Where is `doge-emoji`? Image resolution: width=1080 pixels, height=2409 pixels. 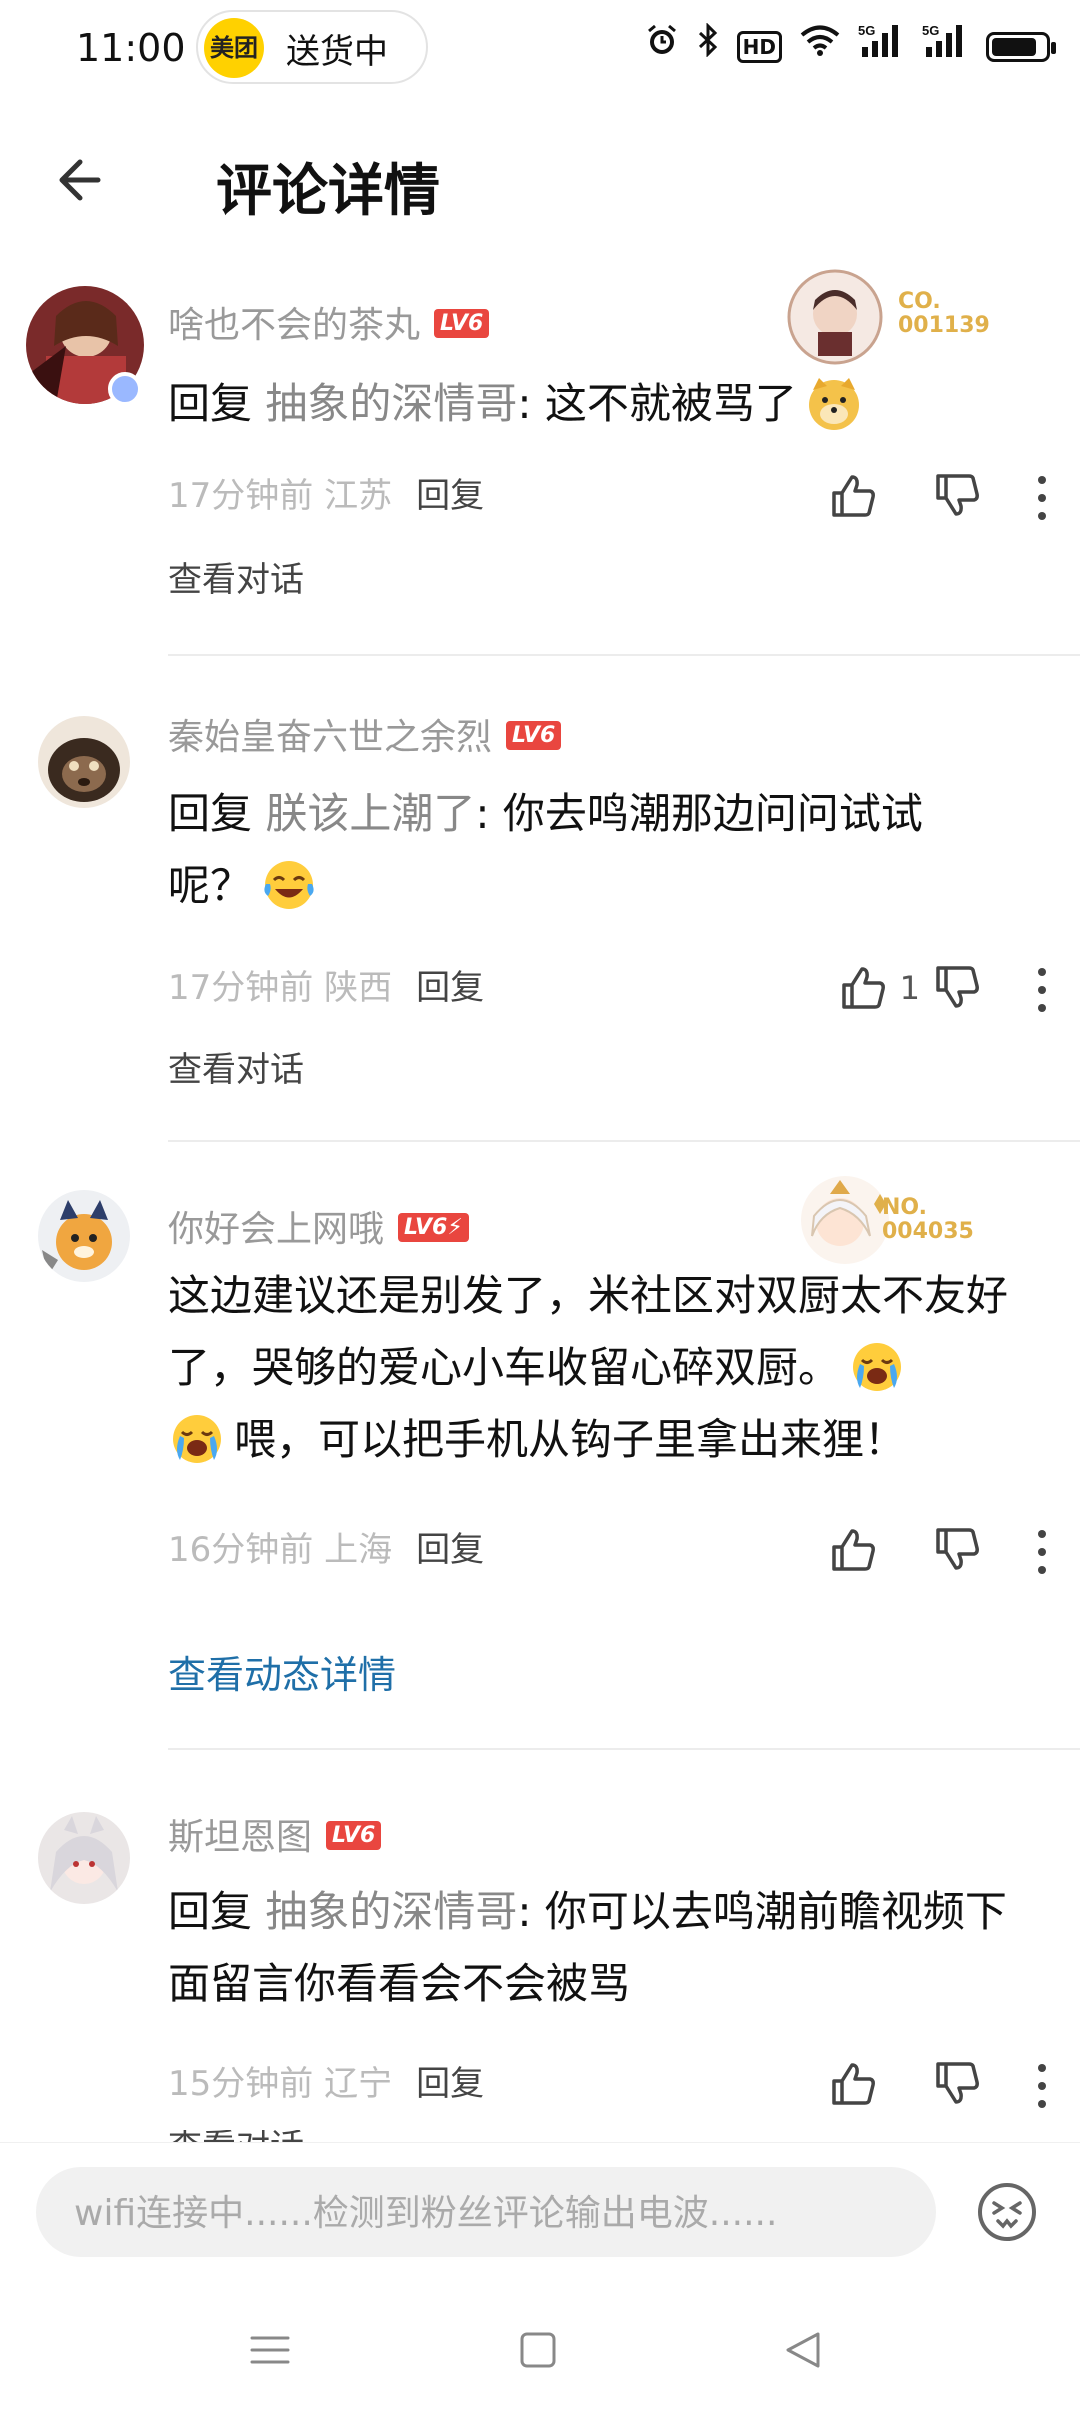
doge-emoji is located at coordinates (834, 403).